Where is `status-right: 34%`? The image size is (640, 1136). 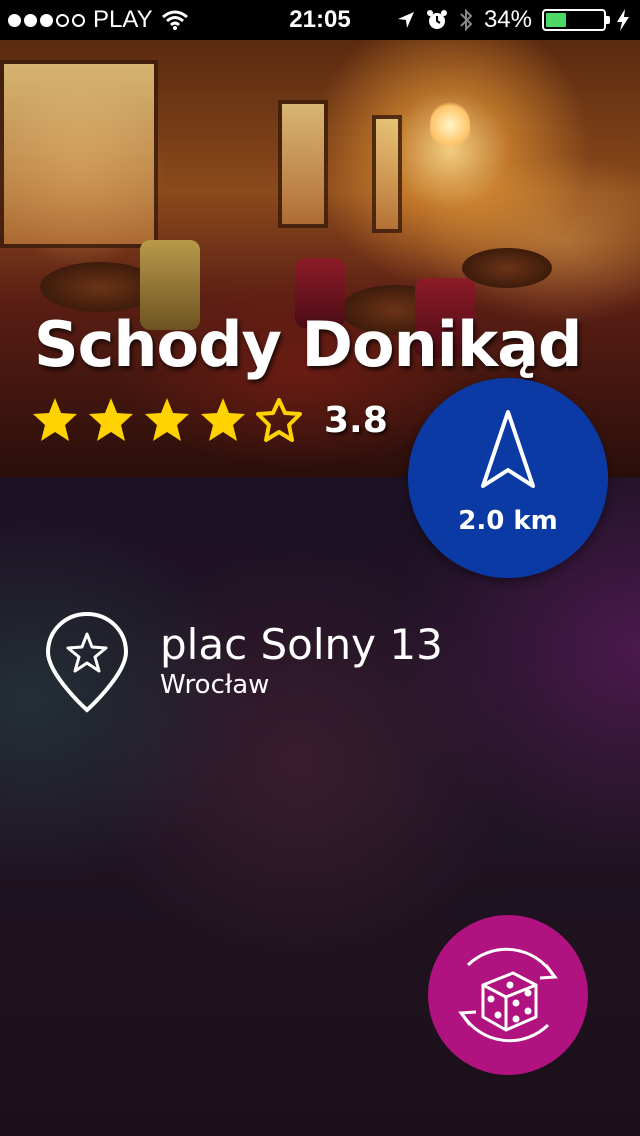
status-right: 34% is located at coordinates (513, 20).